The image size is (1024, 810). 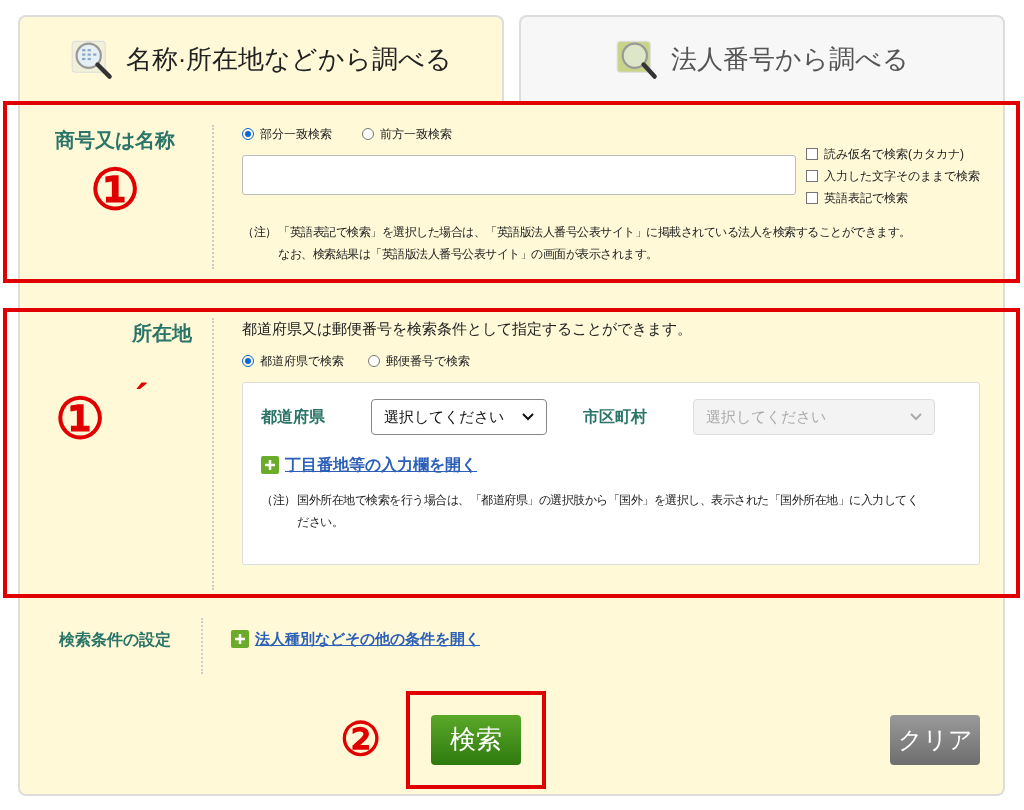 What do you see at coordinates (893, 198) in the screenshot?
I see `checkbox-option: 英語表記で検索` at bounding box center [893, 198].